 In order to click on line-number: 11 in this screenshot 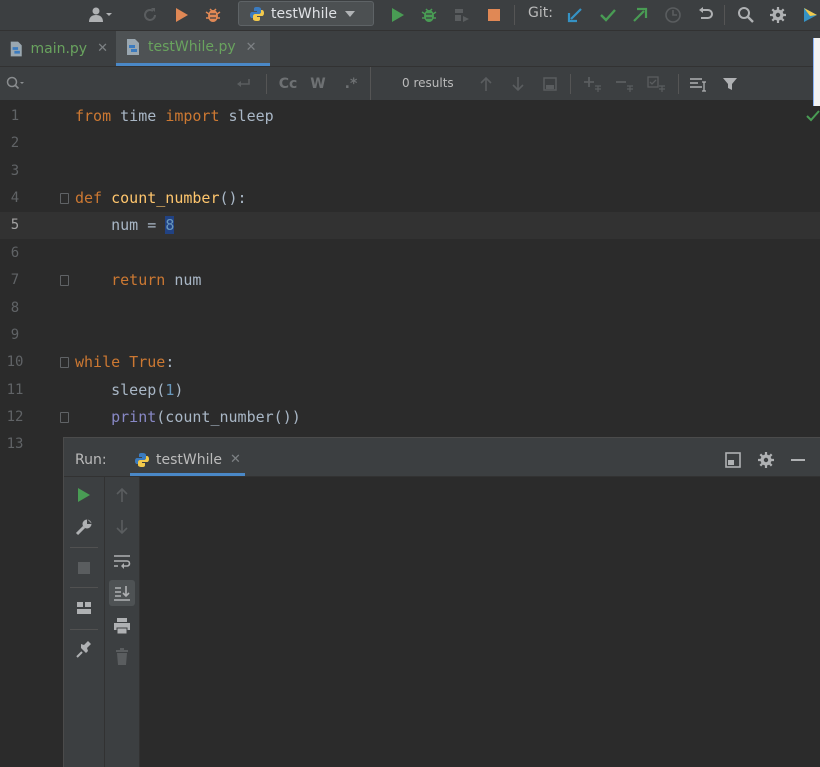, I will do `click(15, 390)`.